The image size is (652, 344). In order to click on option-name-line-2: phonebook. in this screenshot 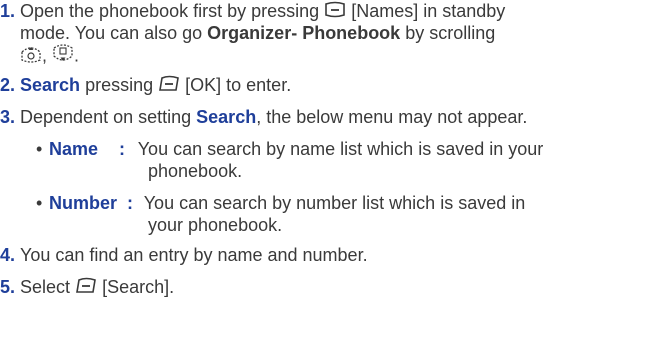, I will do `click(195, 171)`.